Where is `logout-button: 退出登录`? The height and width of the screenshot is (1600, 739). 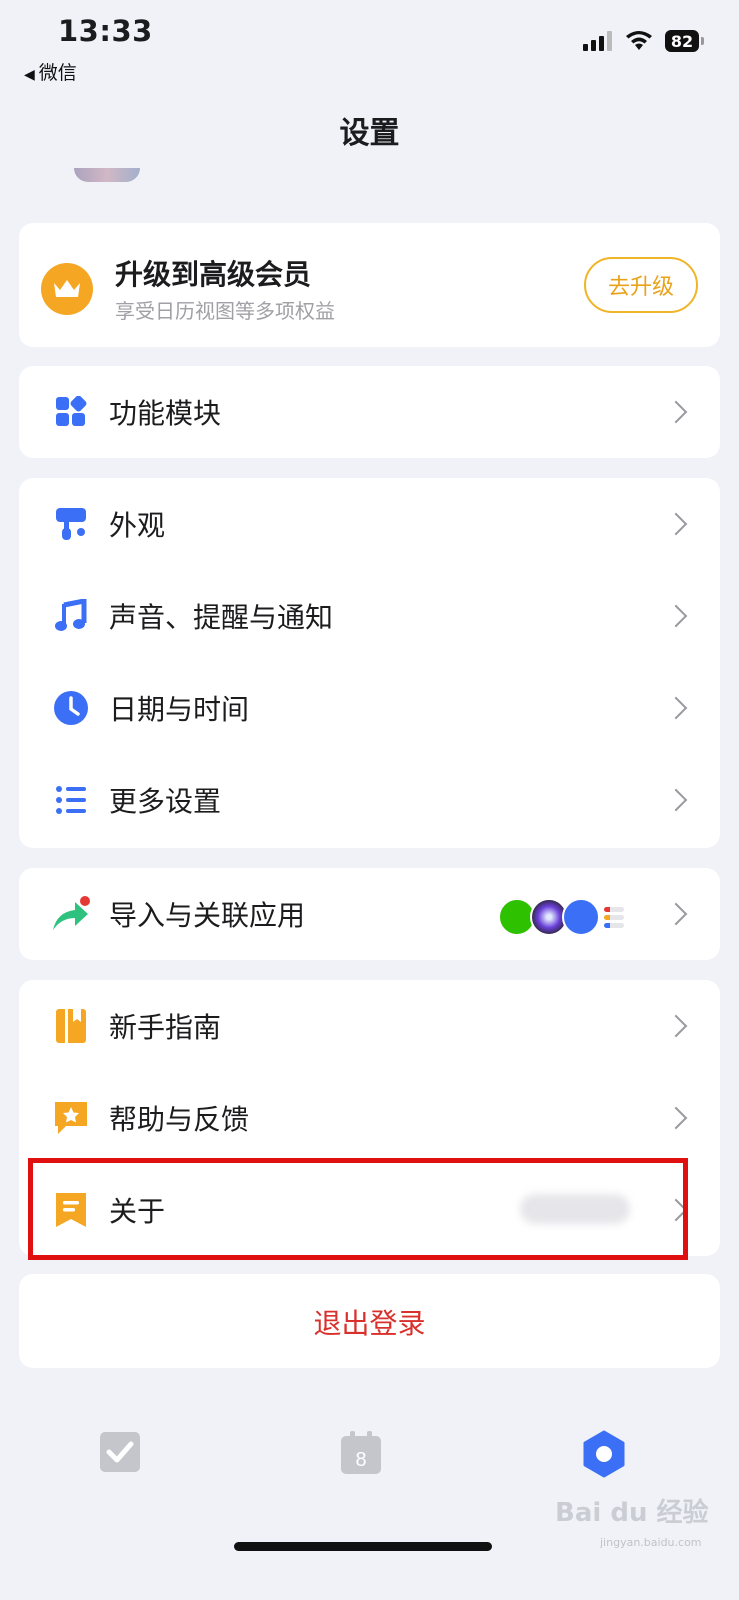 logout-button: 退出登录 is located at coordinates (369, 1321).